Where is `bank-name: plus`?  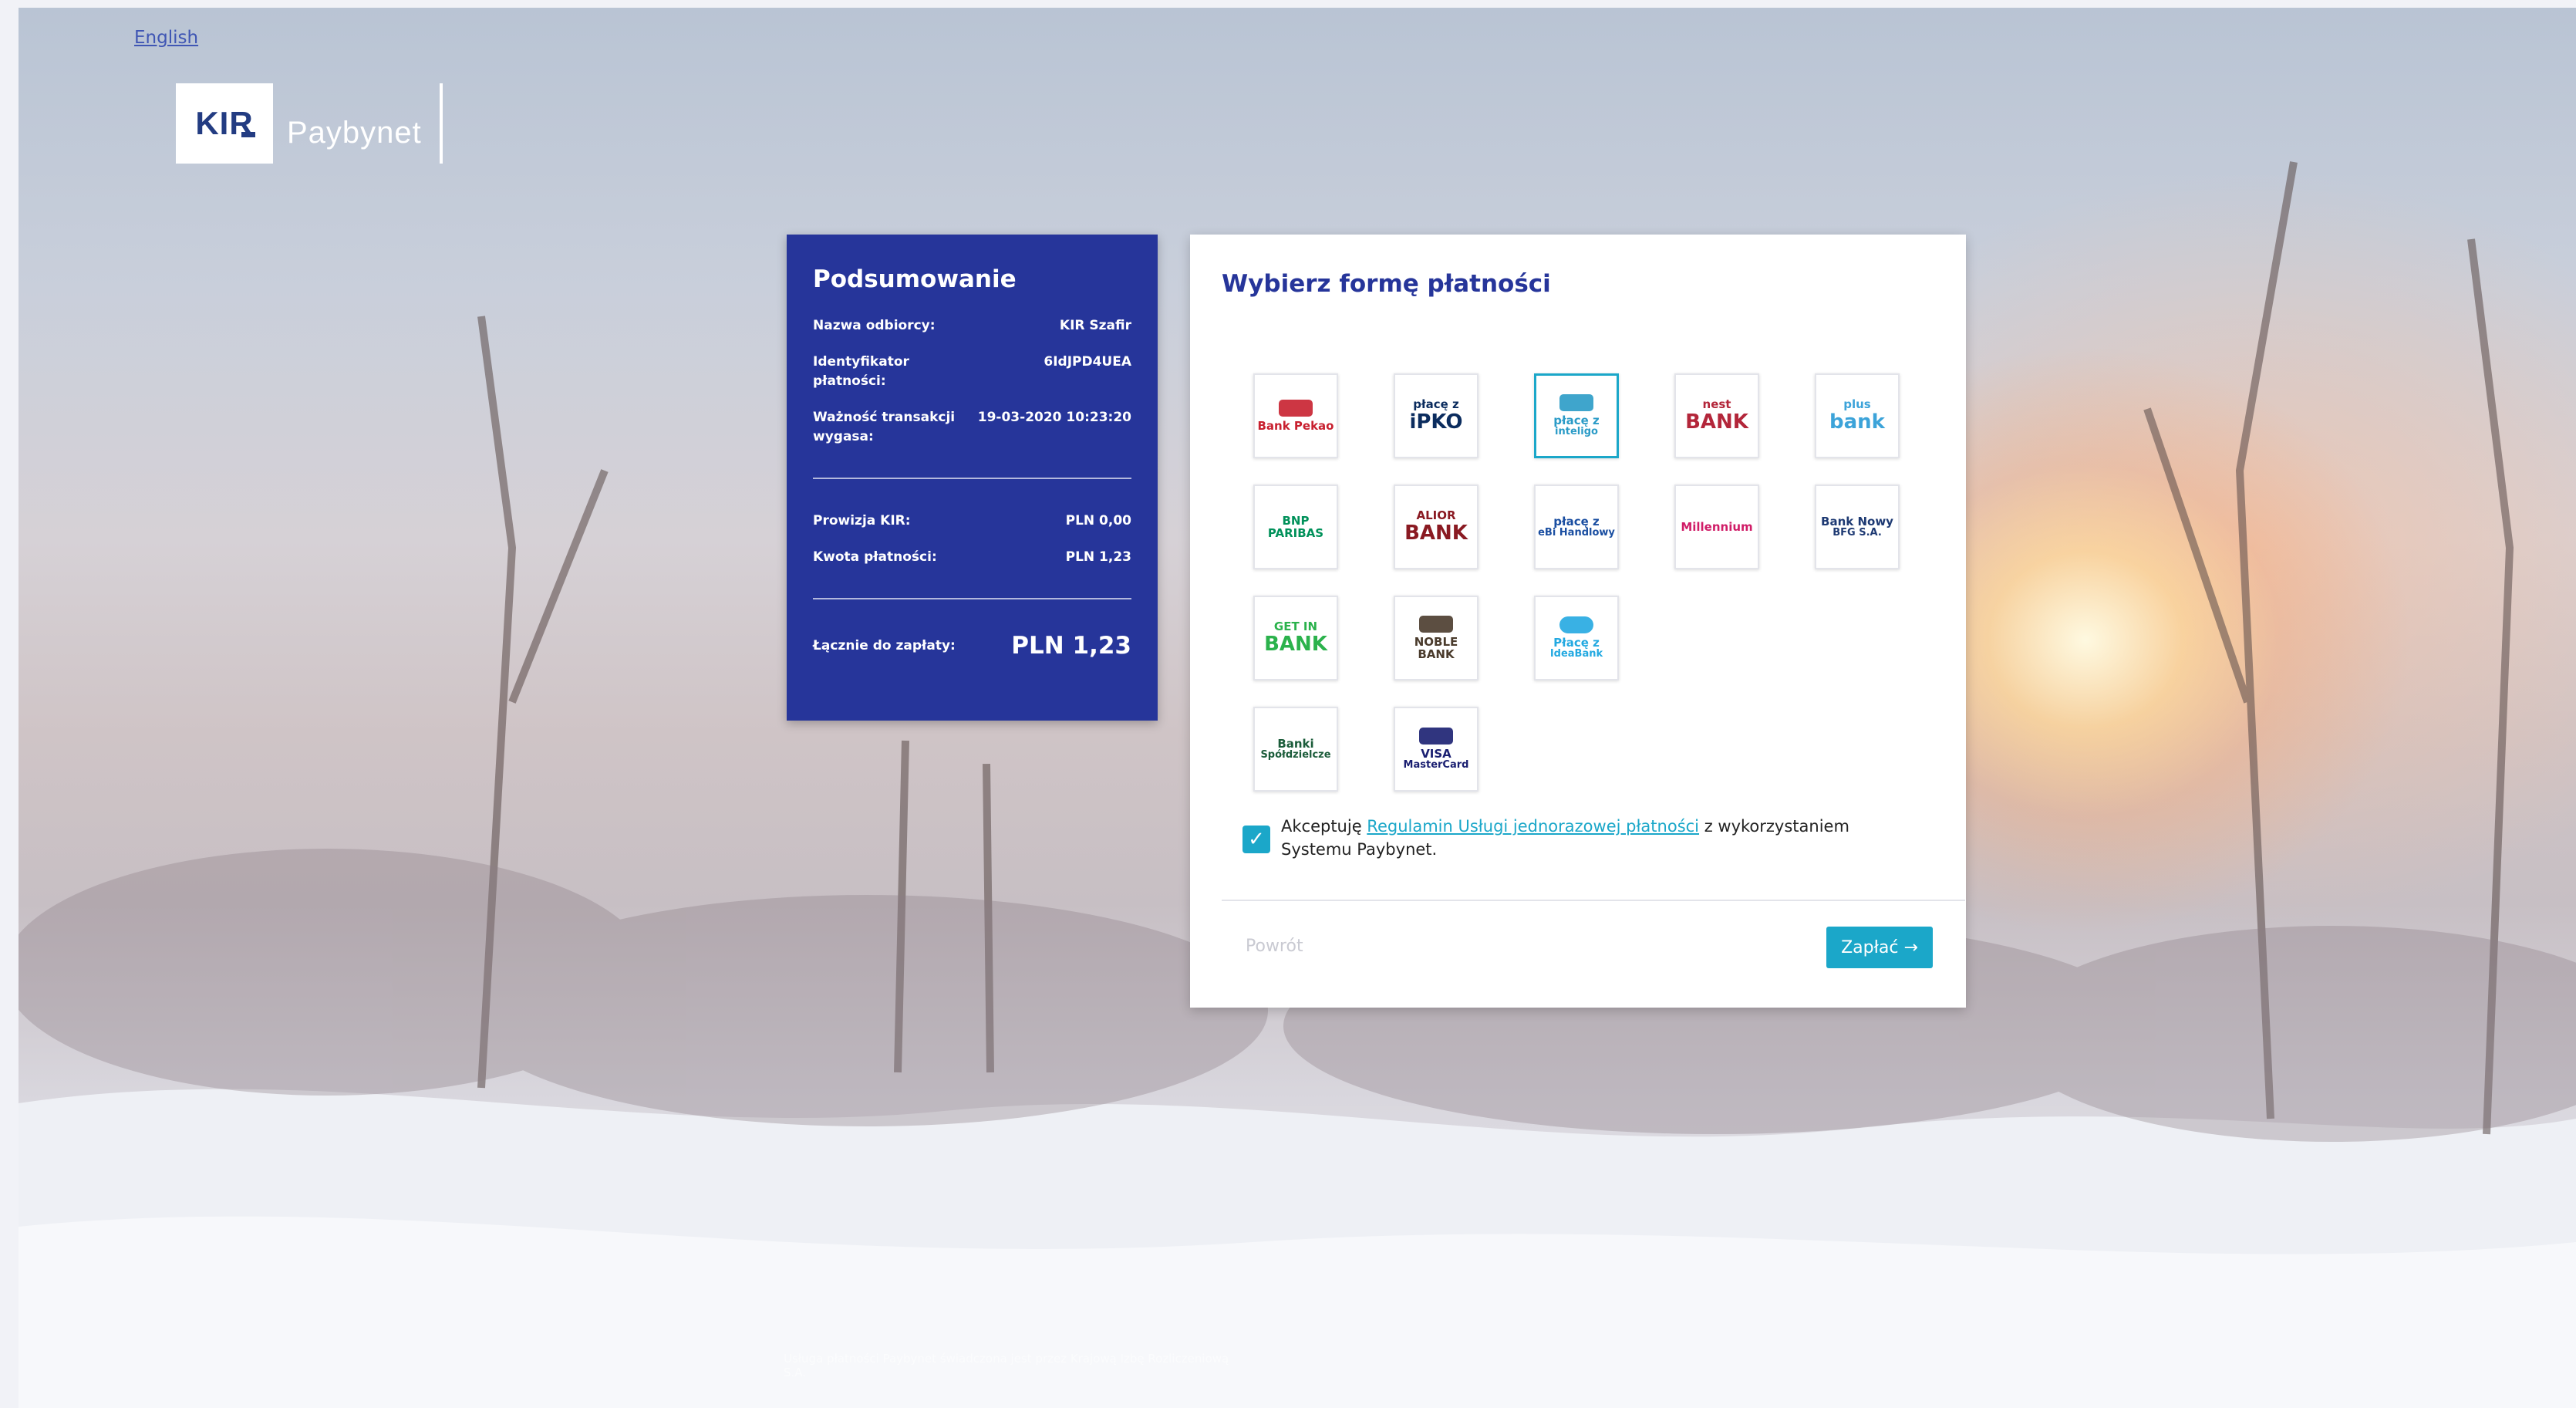
bank-name: plus is located at coordinates (1857, 404).